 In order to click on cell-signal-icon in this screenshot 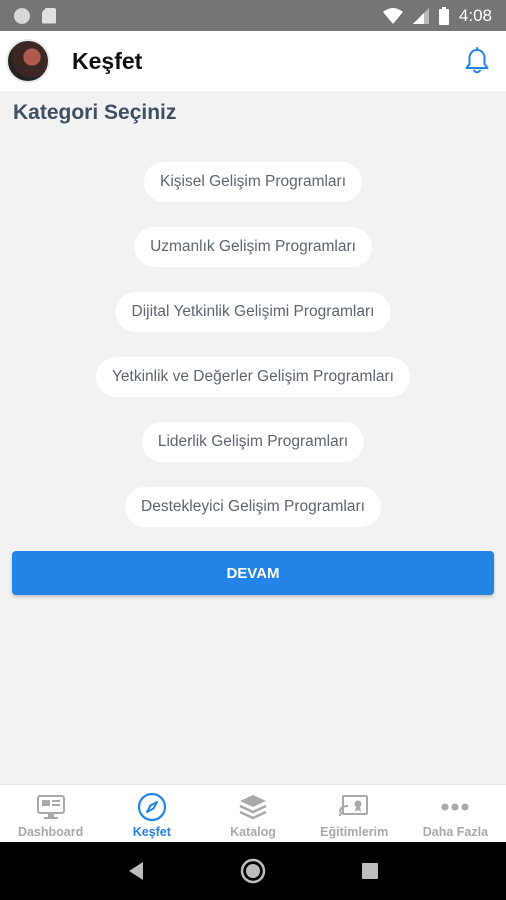, I will do `click(420, 15)`.